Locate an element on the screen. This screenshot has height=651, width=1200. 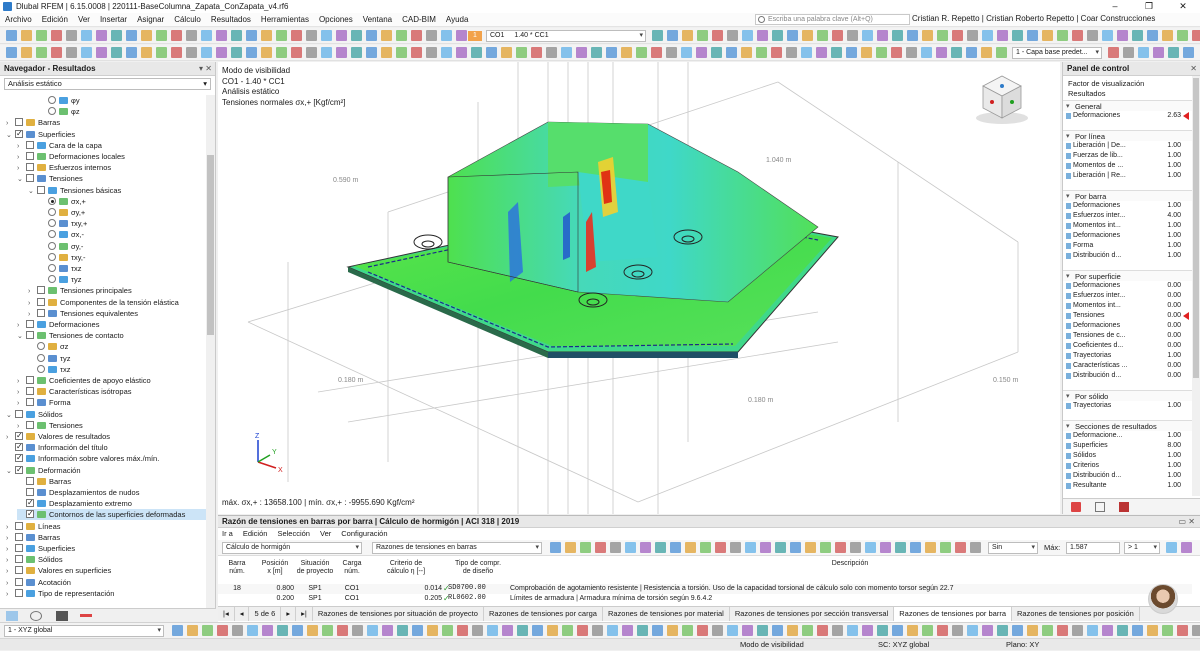
results-menu-edit: Edición is located at coordinates (255, 534).